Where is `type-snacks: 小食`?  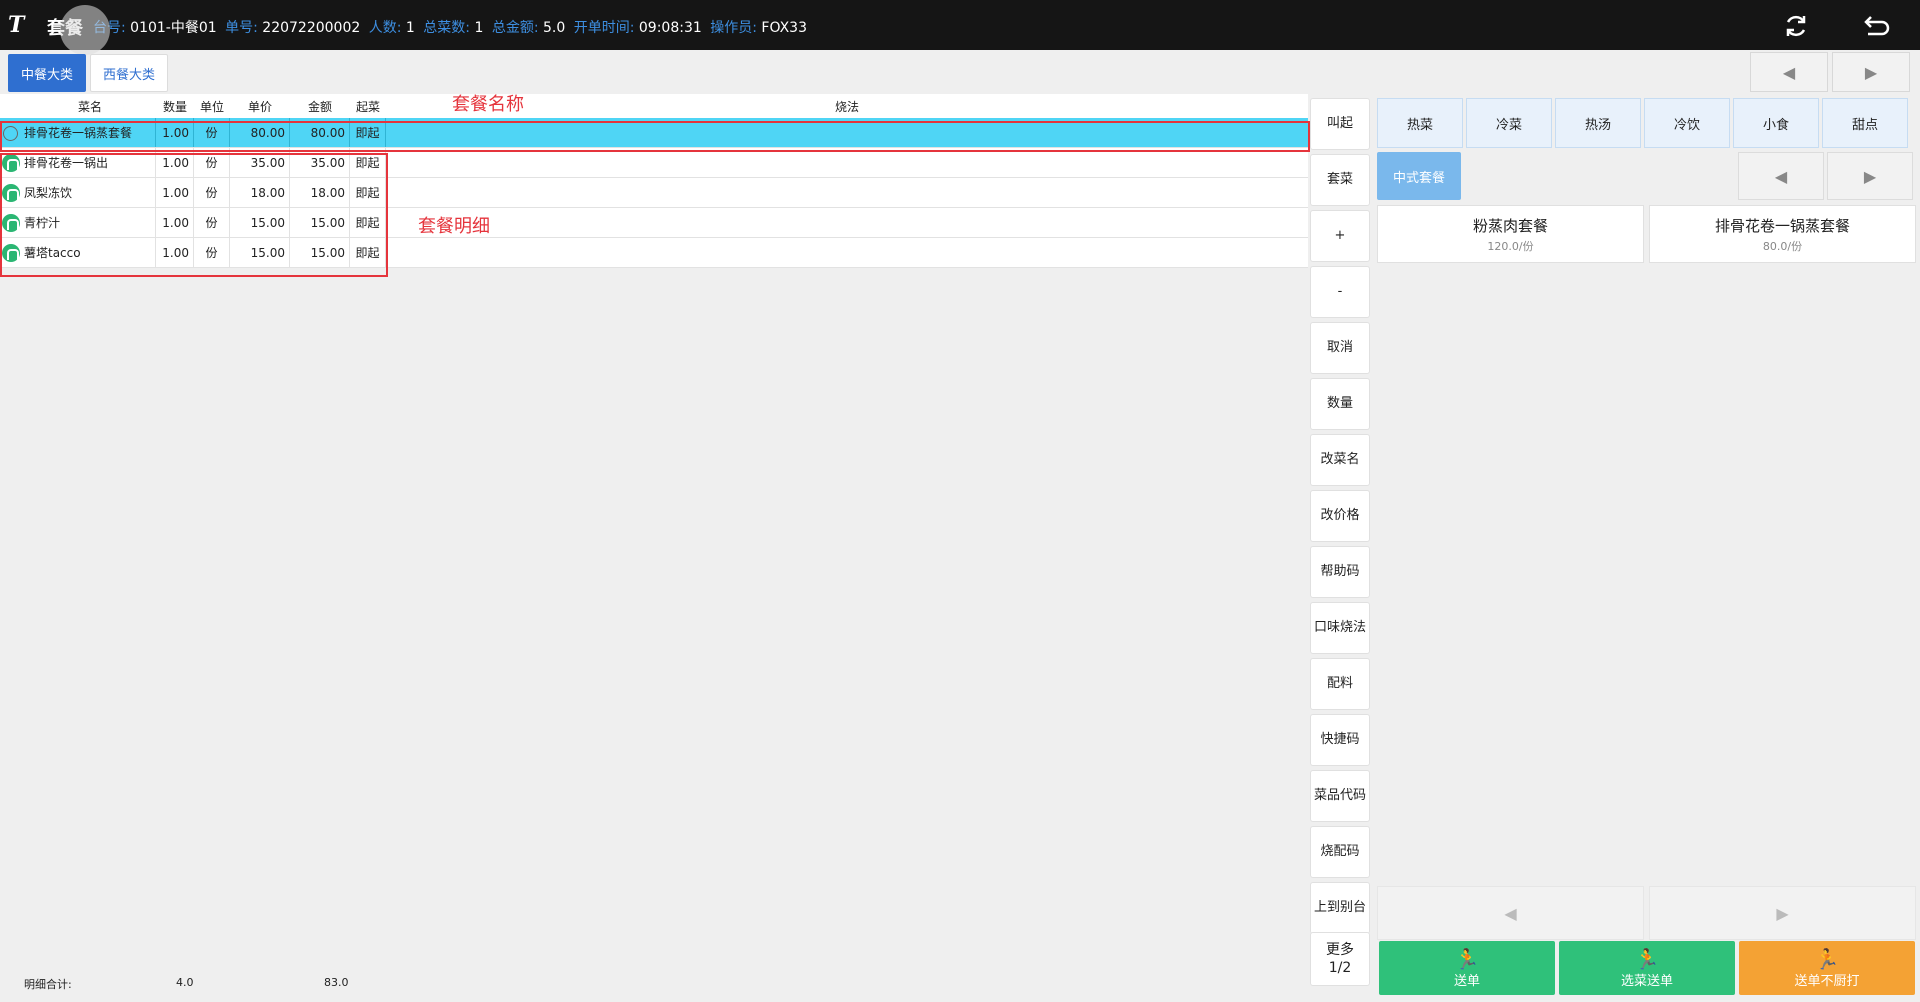
type-snacks: 小食 is located at coordinates (1776, 123).